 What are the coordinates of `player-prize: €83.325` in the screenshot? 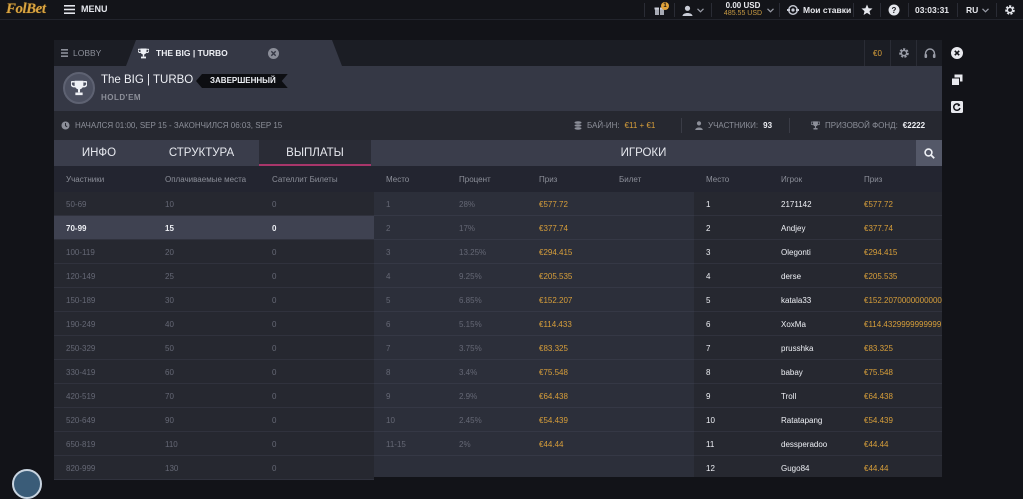 It's located at (878, 348).